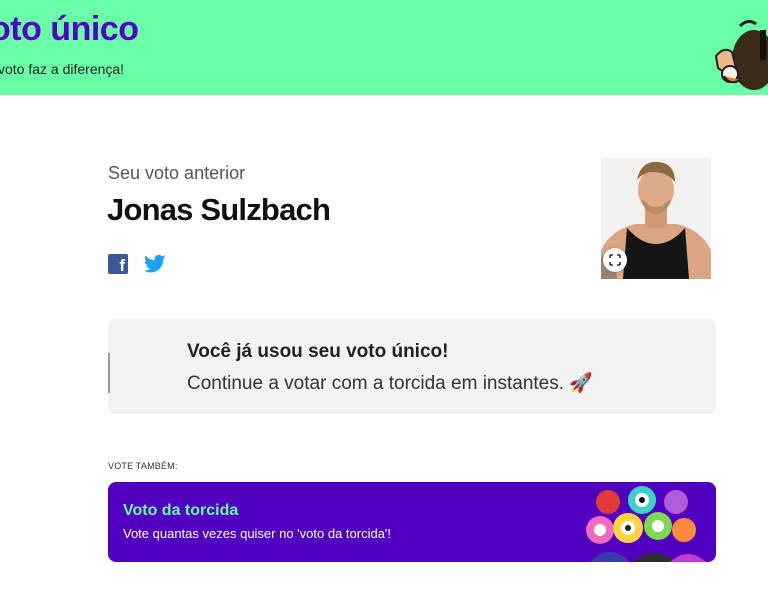  Describe the element at coordinates (181, 510) in the screenshot. I see `torcida-card-title: Voto da torcida` at that location.